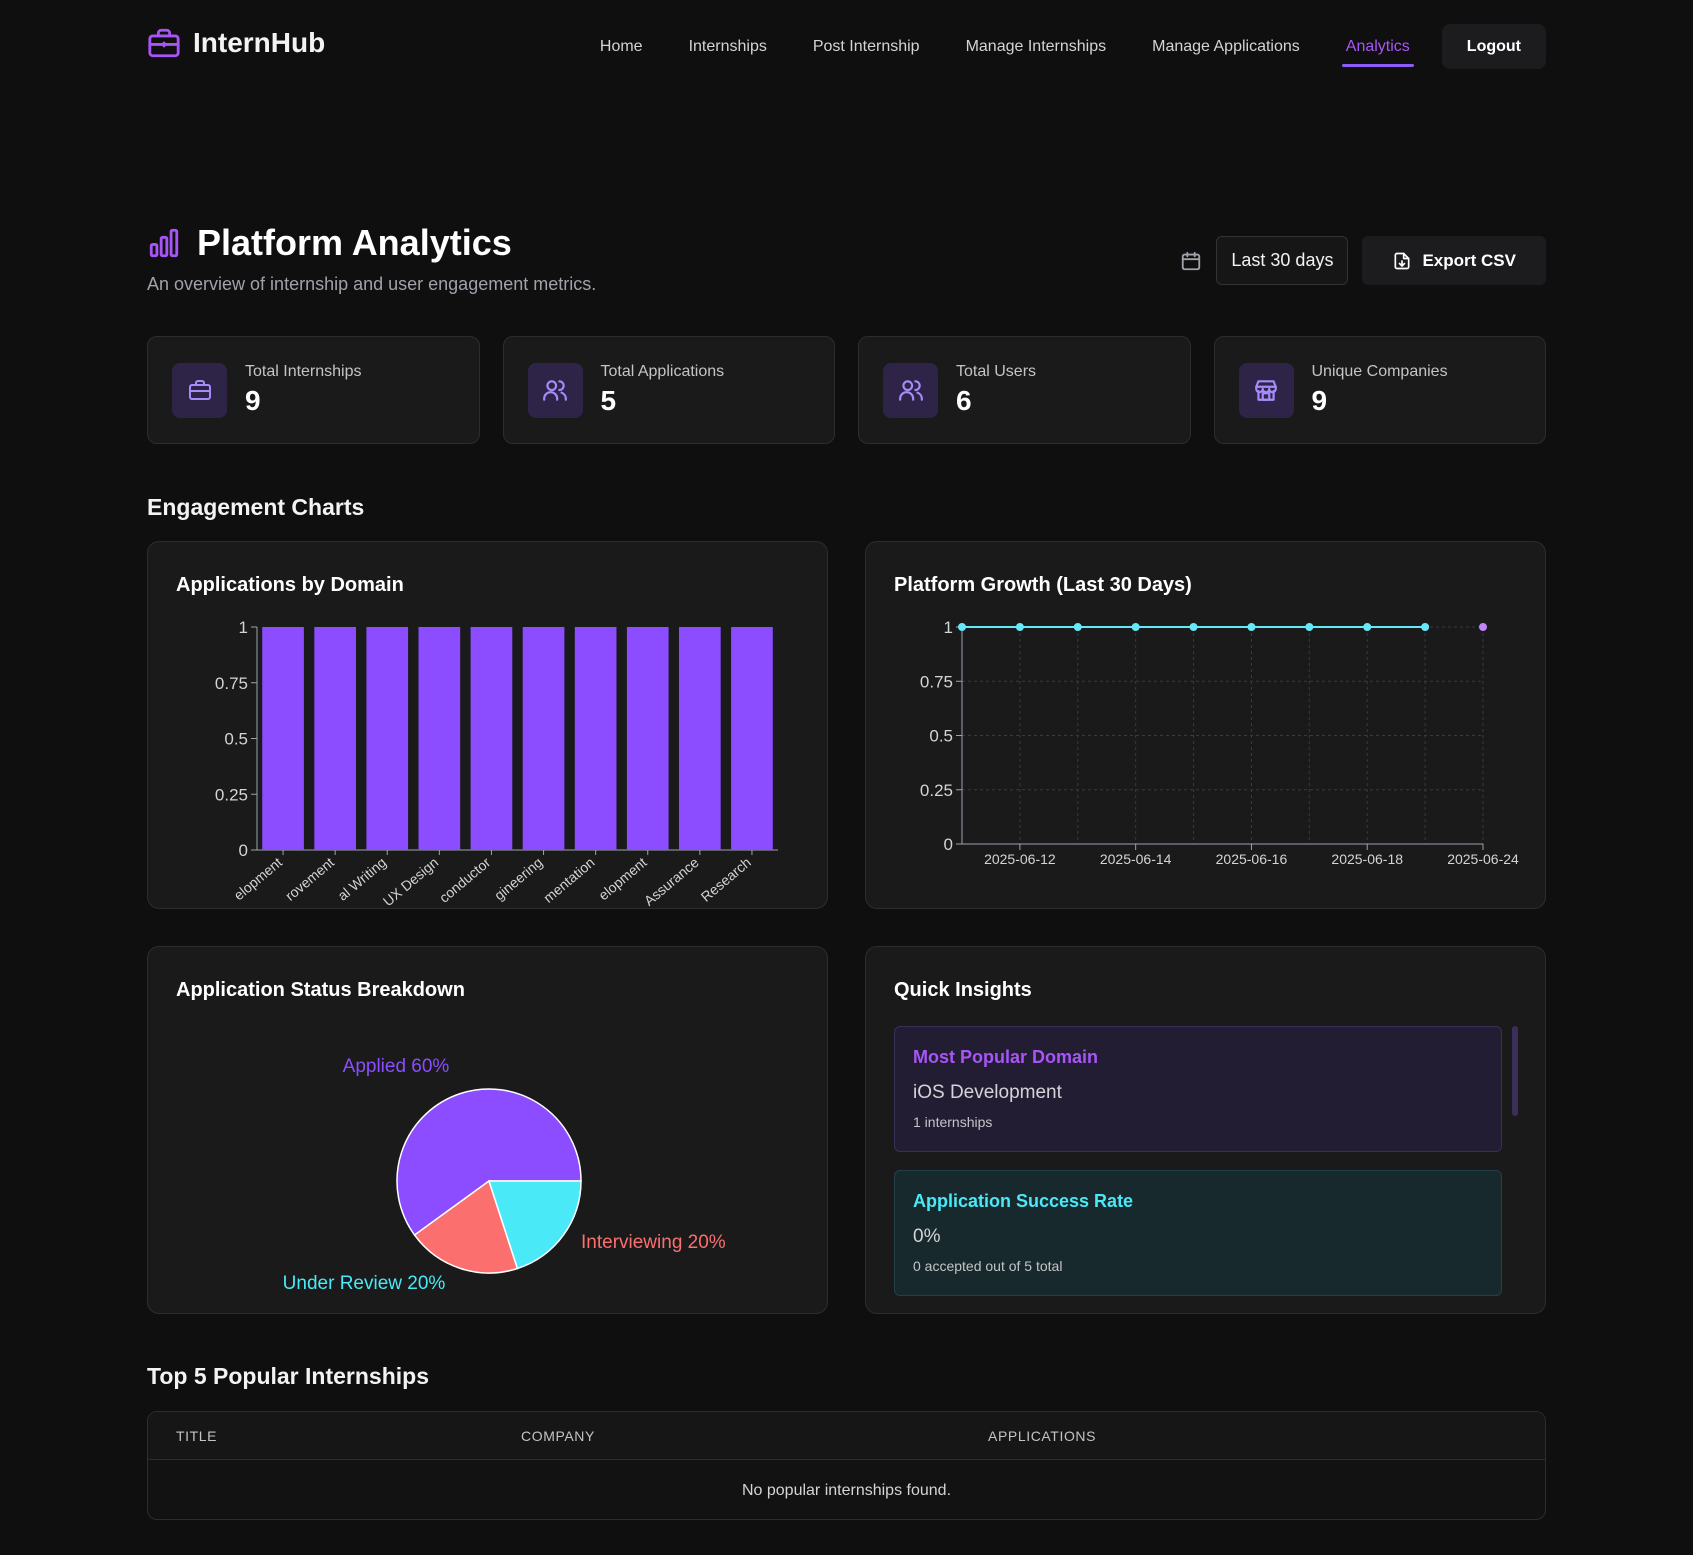  I want to click on panel-title: Quick Insights, so click(963, 990).